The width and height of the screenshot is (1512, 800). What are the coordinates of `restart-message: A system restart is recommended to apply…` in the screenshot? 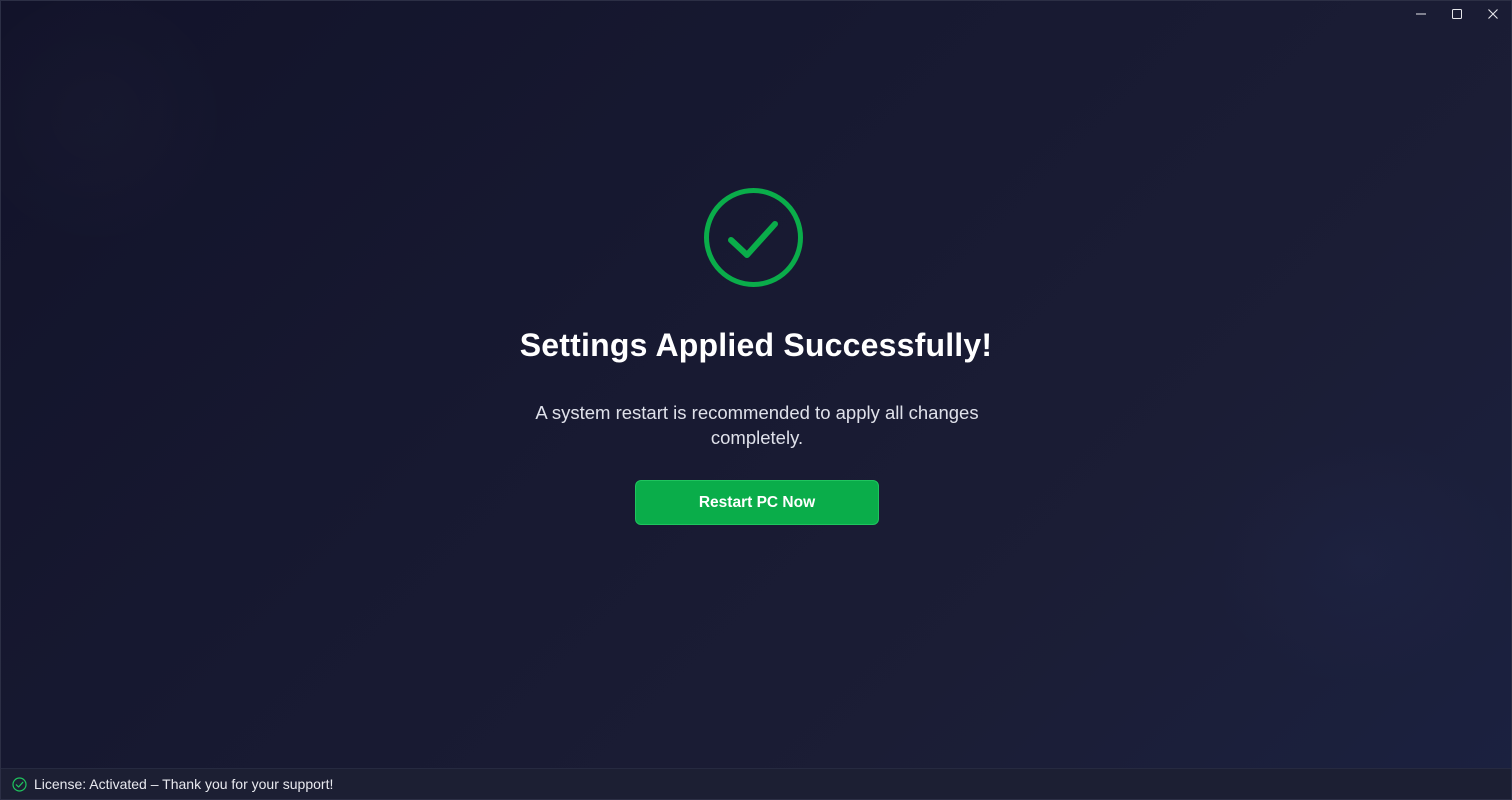 It's located at (757, 425).